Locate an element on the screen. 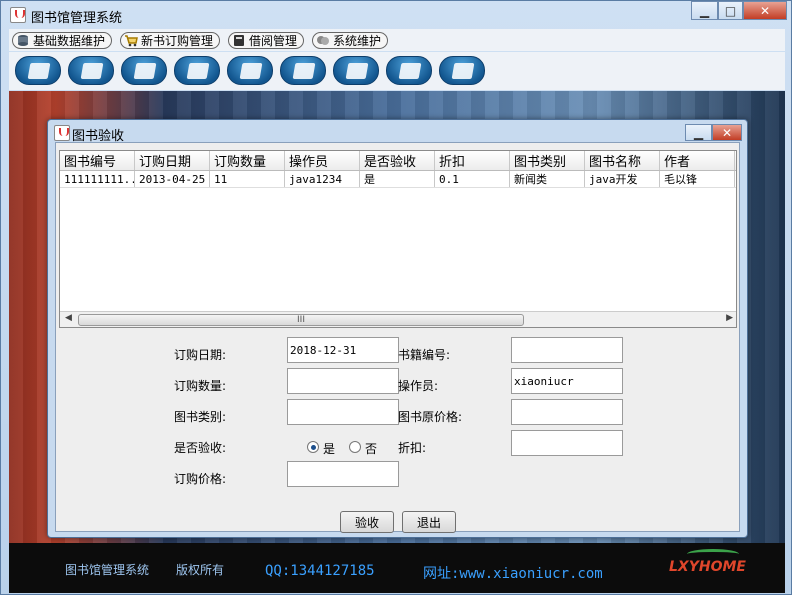 The image size is (792, 595). order-date-field: 2018-12-31 is located at coordinates (343, 350).